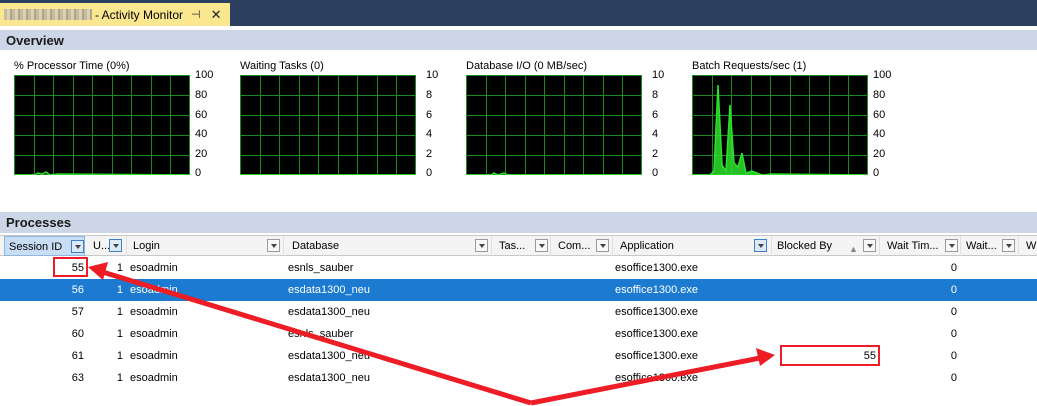 The width and height of the screenshot is (1037, 406). I want to click on batch-requests-plot, so click(780, 125).